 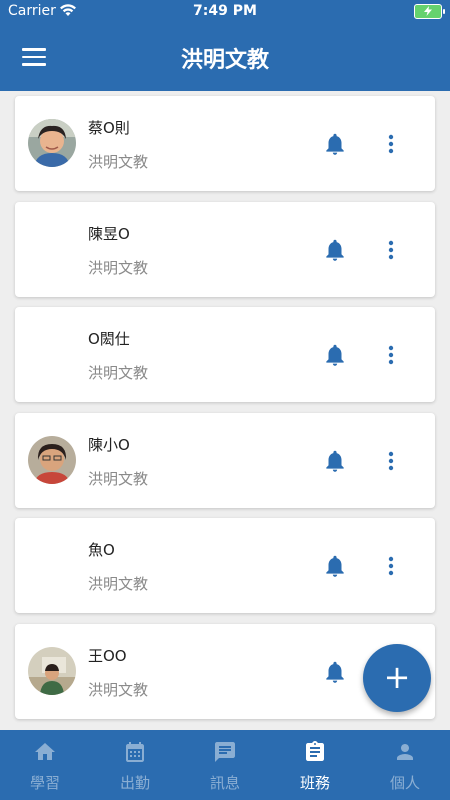 I want to click on bottom-navigation: 學習 出勤 訊息 班務 個人, so click(x=225, y=765).